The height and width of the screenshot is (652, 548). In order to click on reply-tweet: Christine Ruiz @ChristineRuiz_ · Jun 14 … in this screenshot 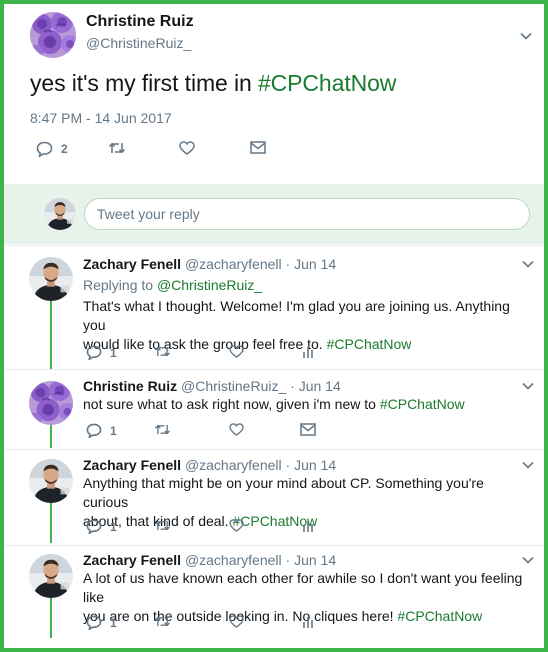, I will do `click(274, 409)`.